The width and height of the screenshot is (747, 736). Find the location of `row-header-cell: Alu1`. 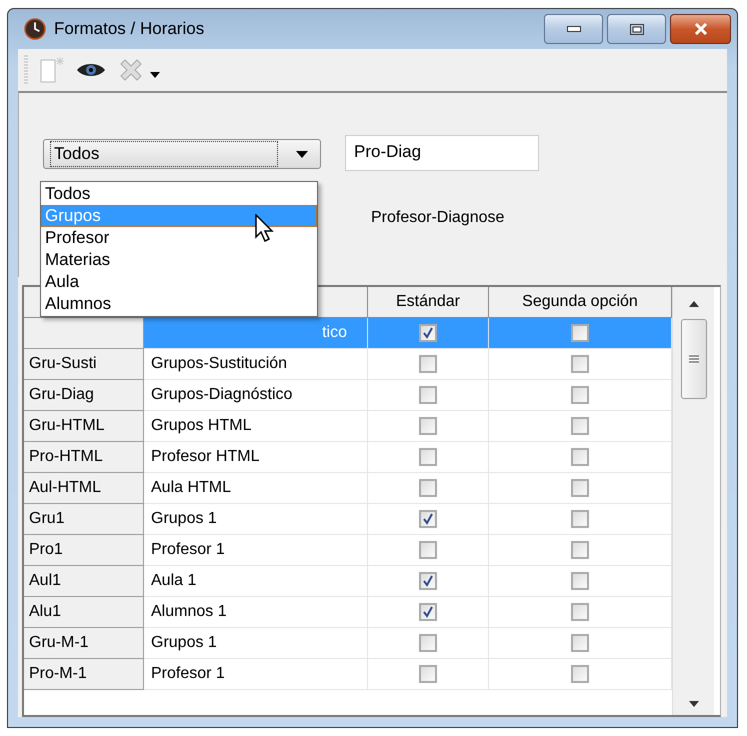

row-header-cell: Alu1 is located at coordinates (84, 612).